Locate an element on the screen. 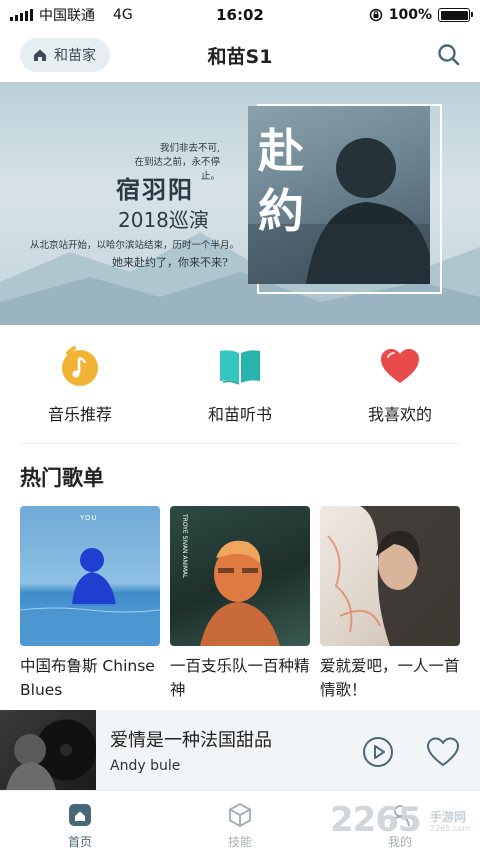  battery-percent: 100% is located at coordinates (410, 15).